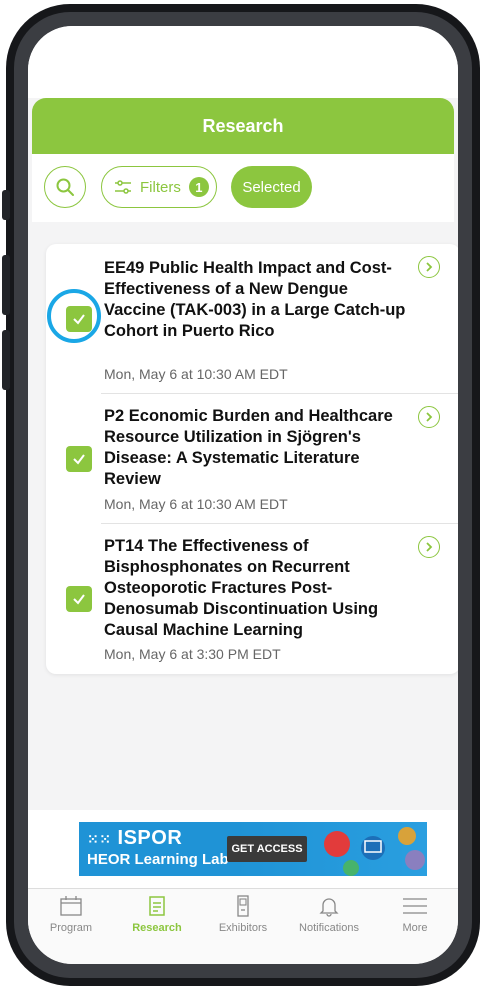 The height and width of the screenshot is (994, 492). What do you see at coordinates (99, 839) in the screenshot?
I see `grid-icon: ⁙⁙` at bounding box center [99, 839].